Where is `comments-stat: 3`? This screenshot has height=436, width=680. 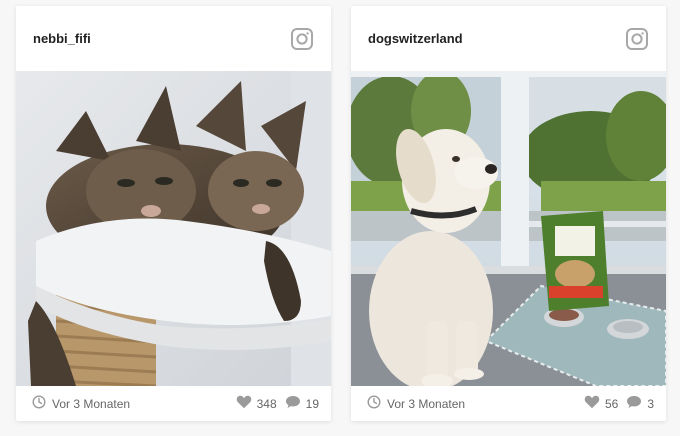
comments-stat: 3 is located at coordinates (640, 403).